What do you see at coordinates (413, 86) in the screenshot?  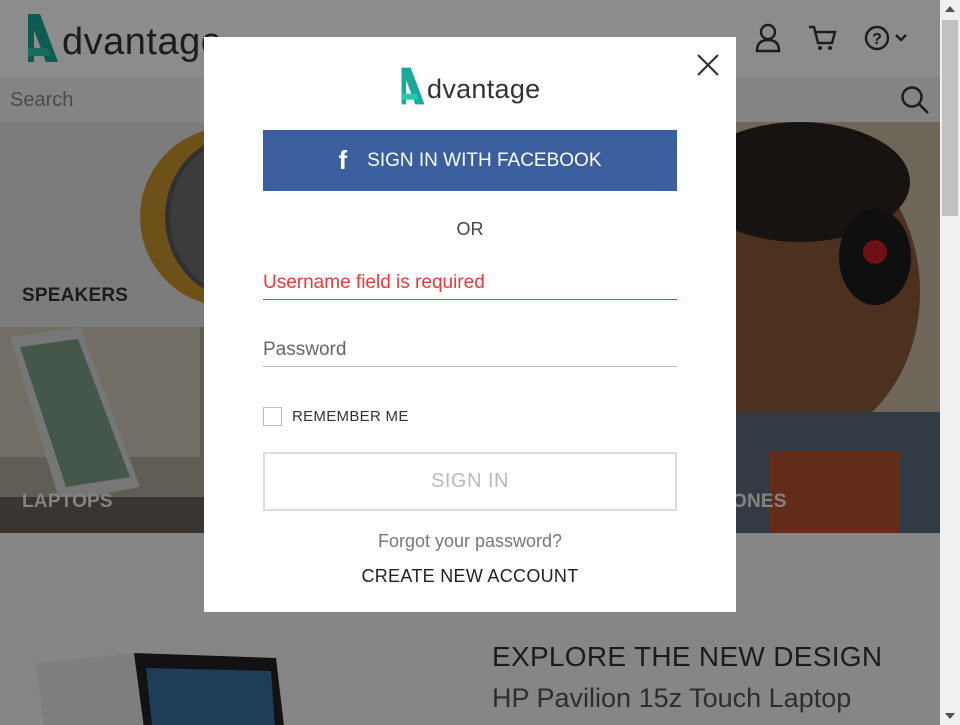 I see `logo-mark-icon` at bounding box center [413, 86].